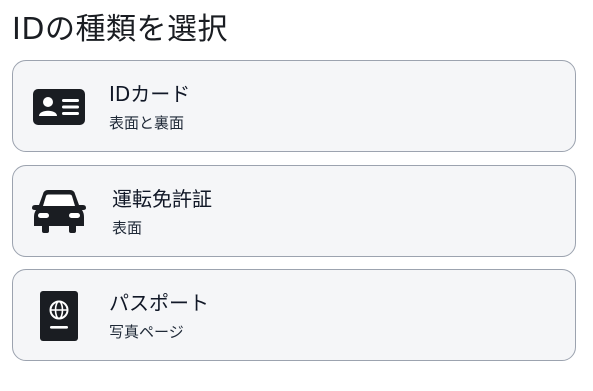 This screenshot has width=593, height=391. I want to click on option-label: IDカード, so click(150, 94).